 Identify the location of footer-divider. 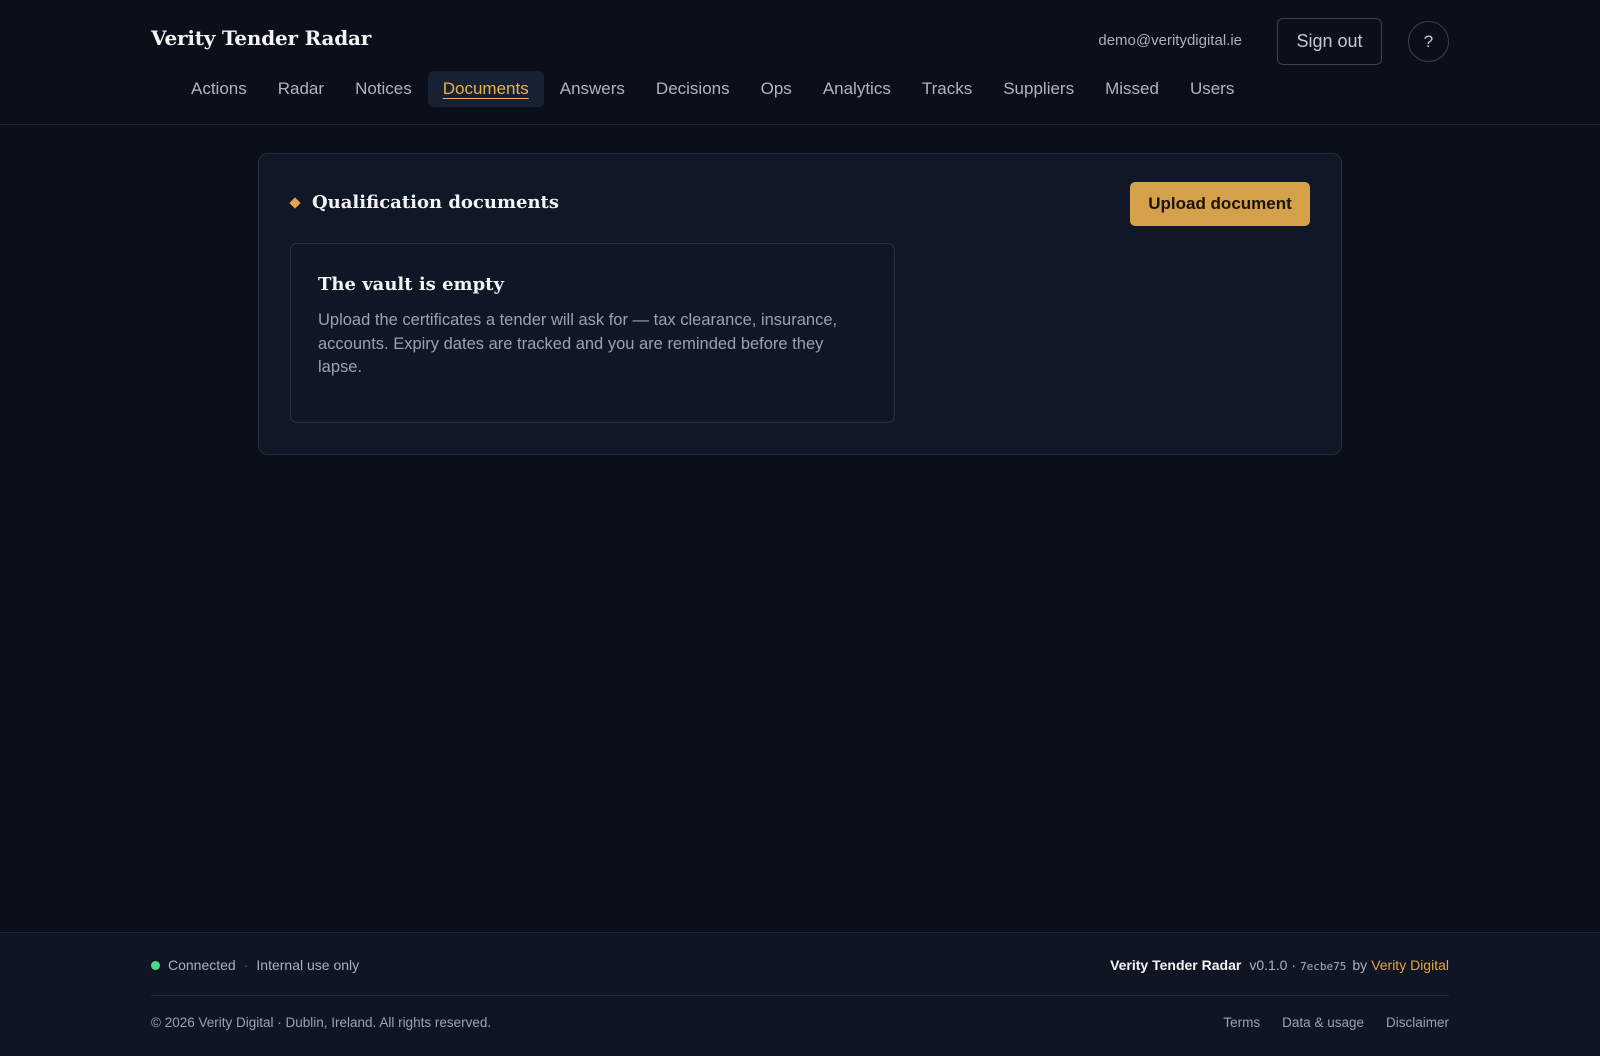
(800, 995).